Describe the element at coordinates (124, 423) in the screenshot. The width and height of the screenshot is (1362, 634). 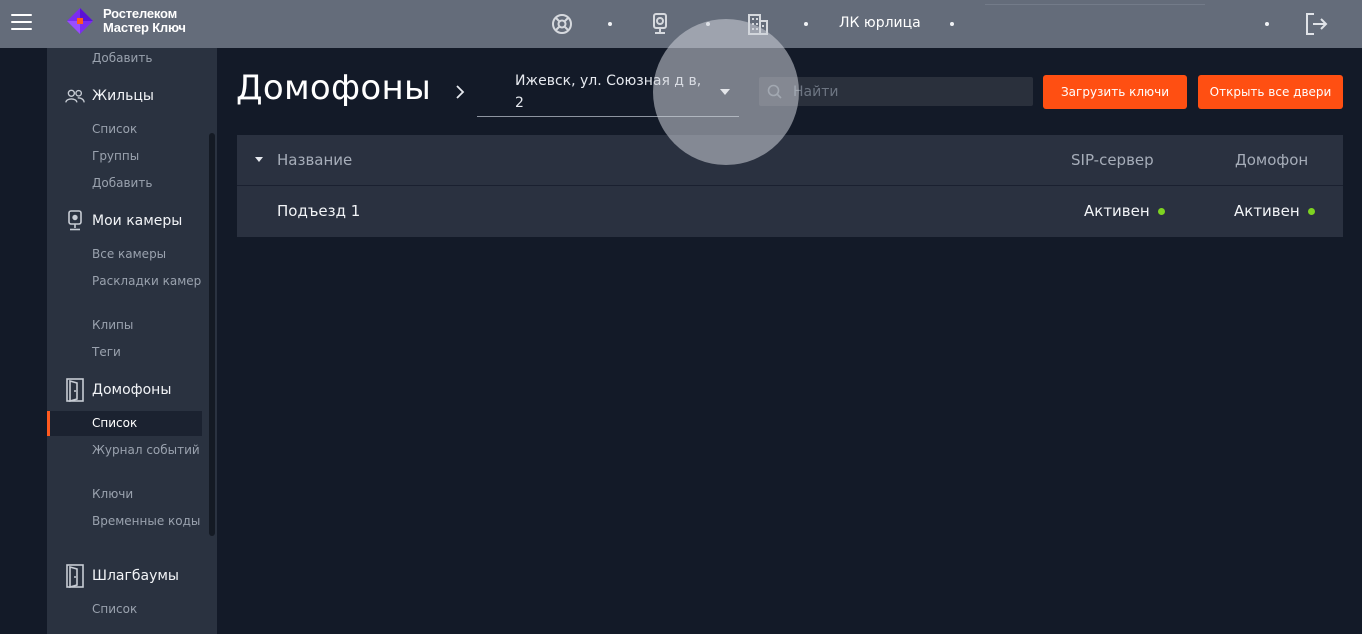
I see `sidebar-item-intercoms-list: Список` at that location.